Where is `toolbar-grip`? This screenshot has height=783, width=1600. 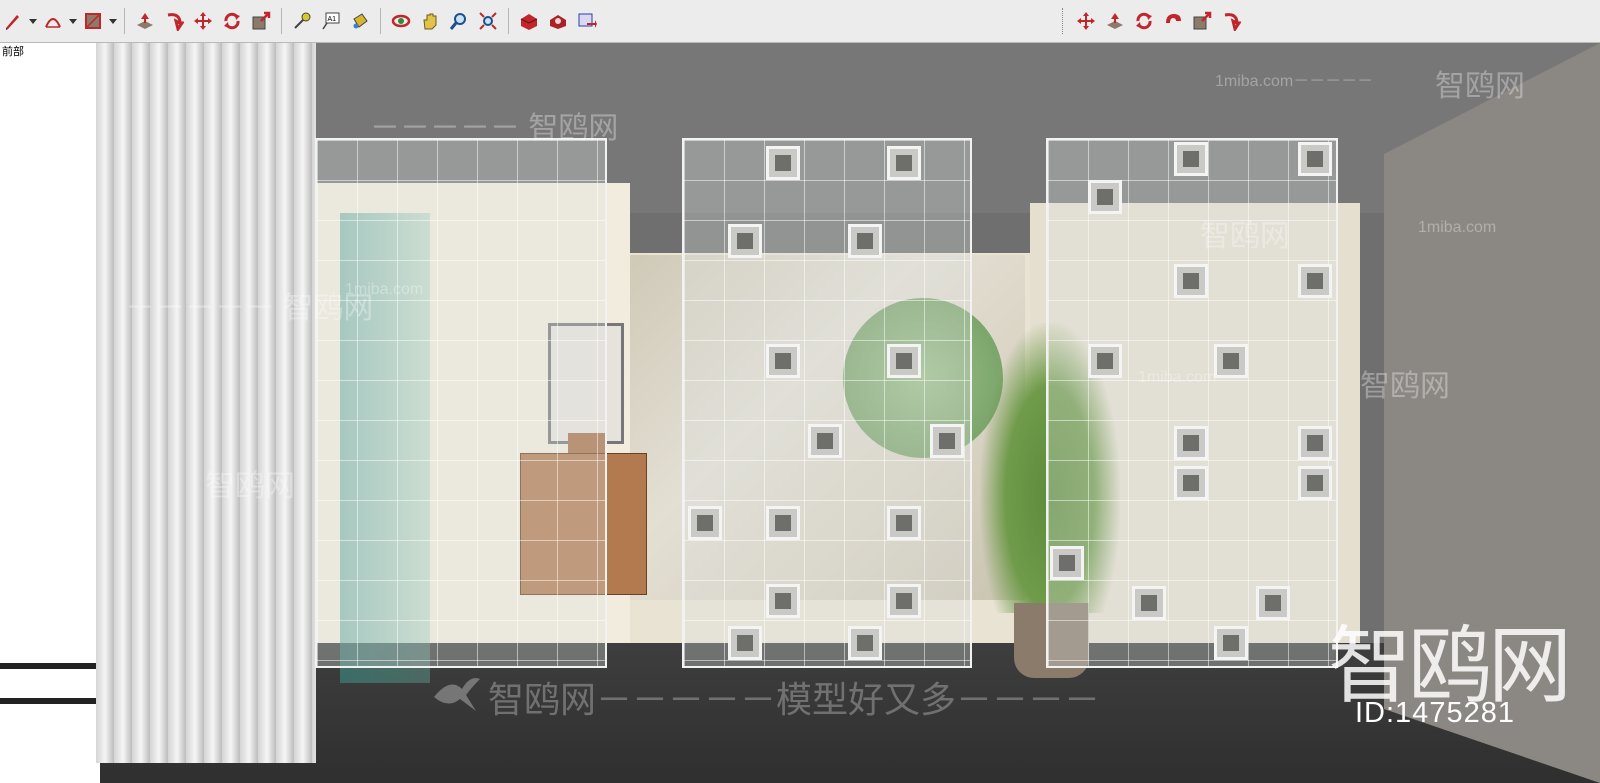 toolbar-grip is located at coordinates (1064, 21).